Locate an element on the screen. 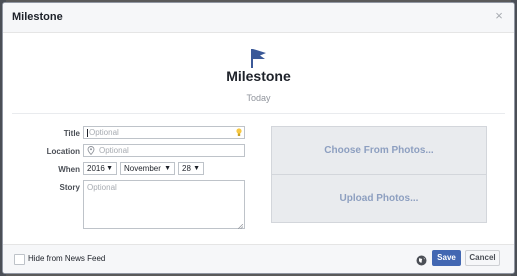  day-select: 28 ▼ is located at coordinates (191, 168).